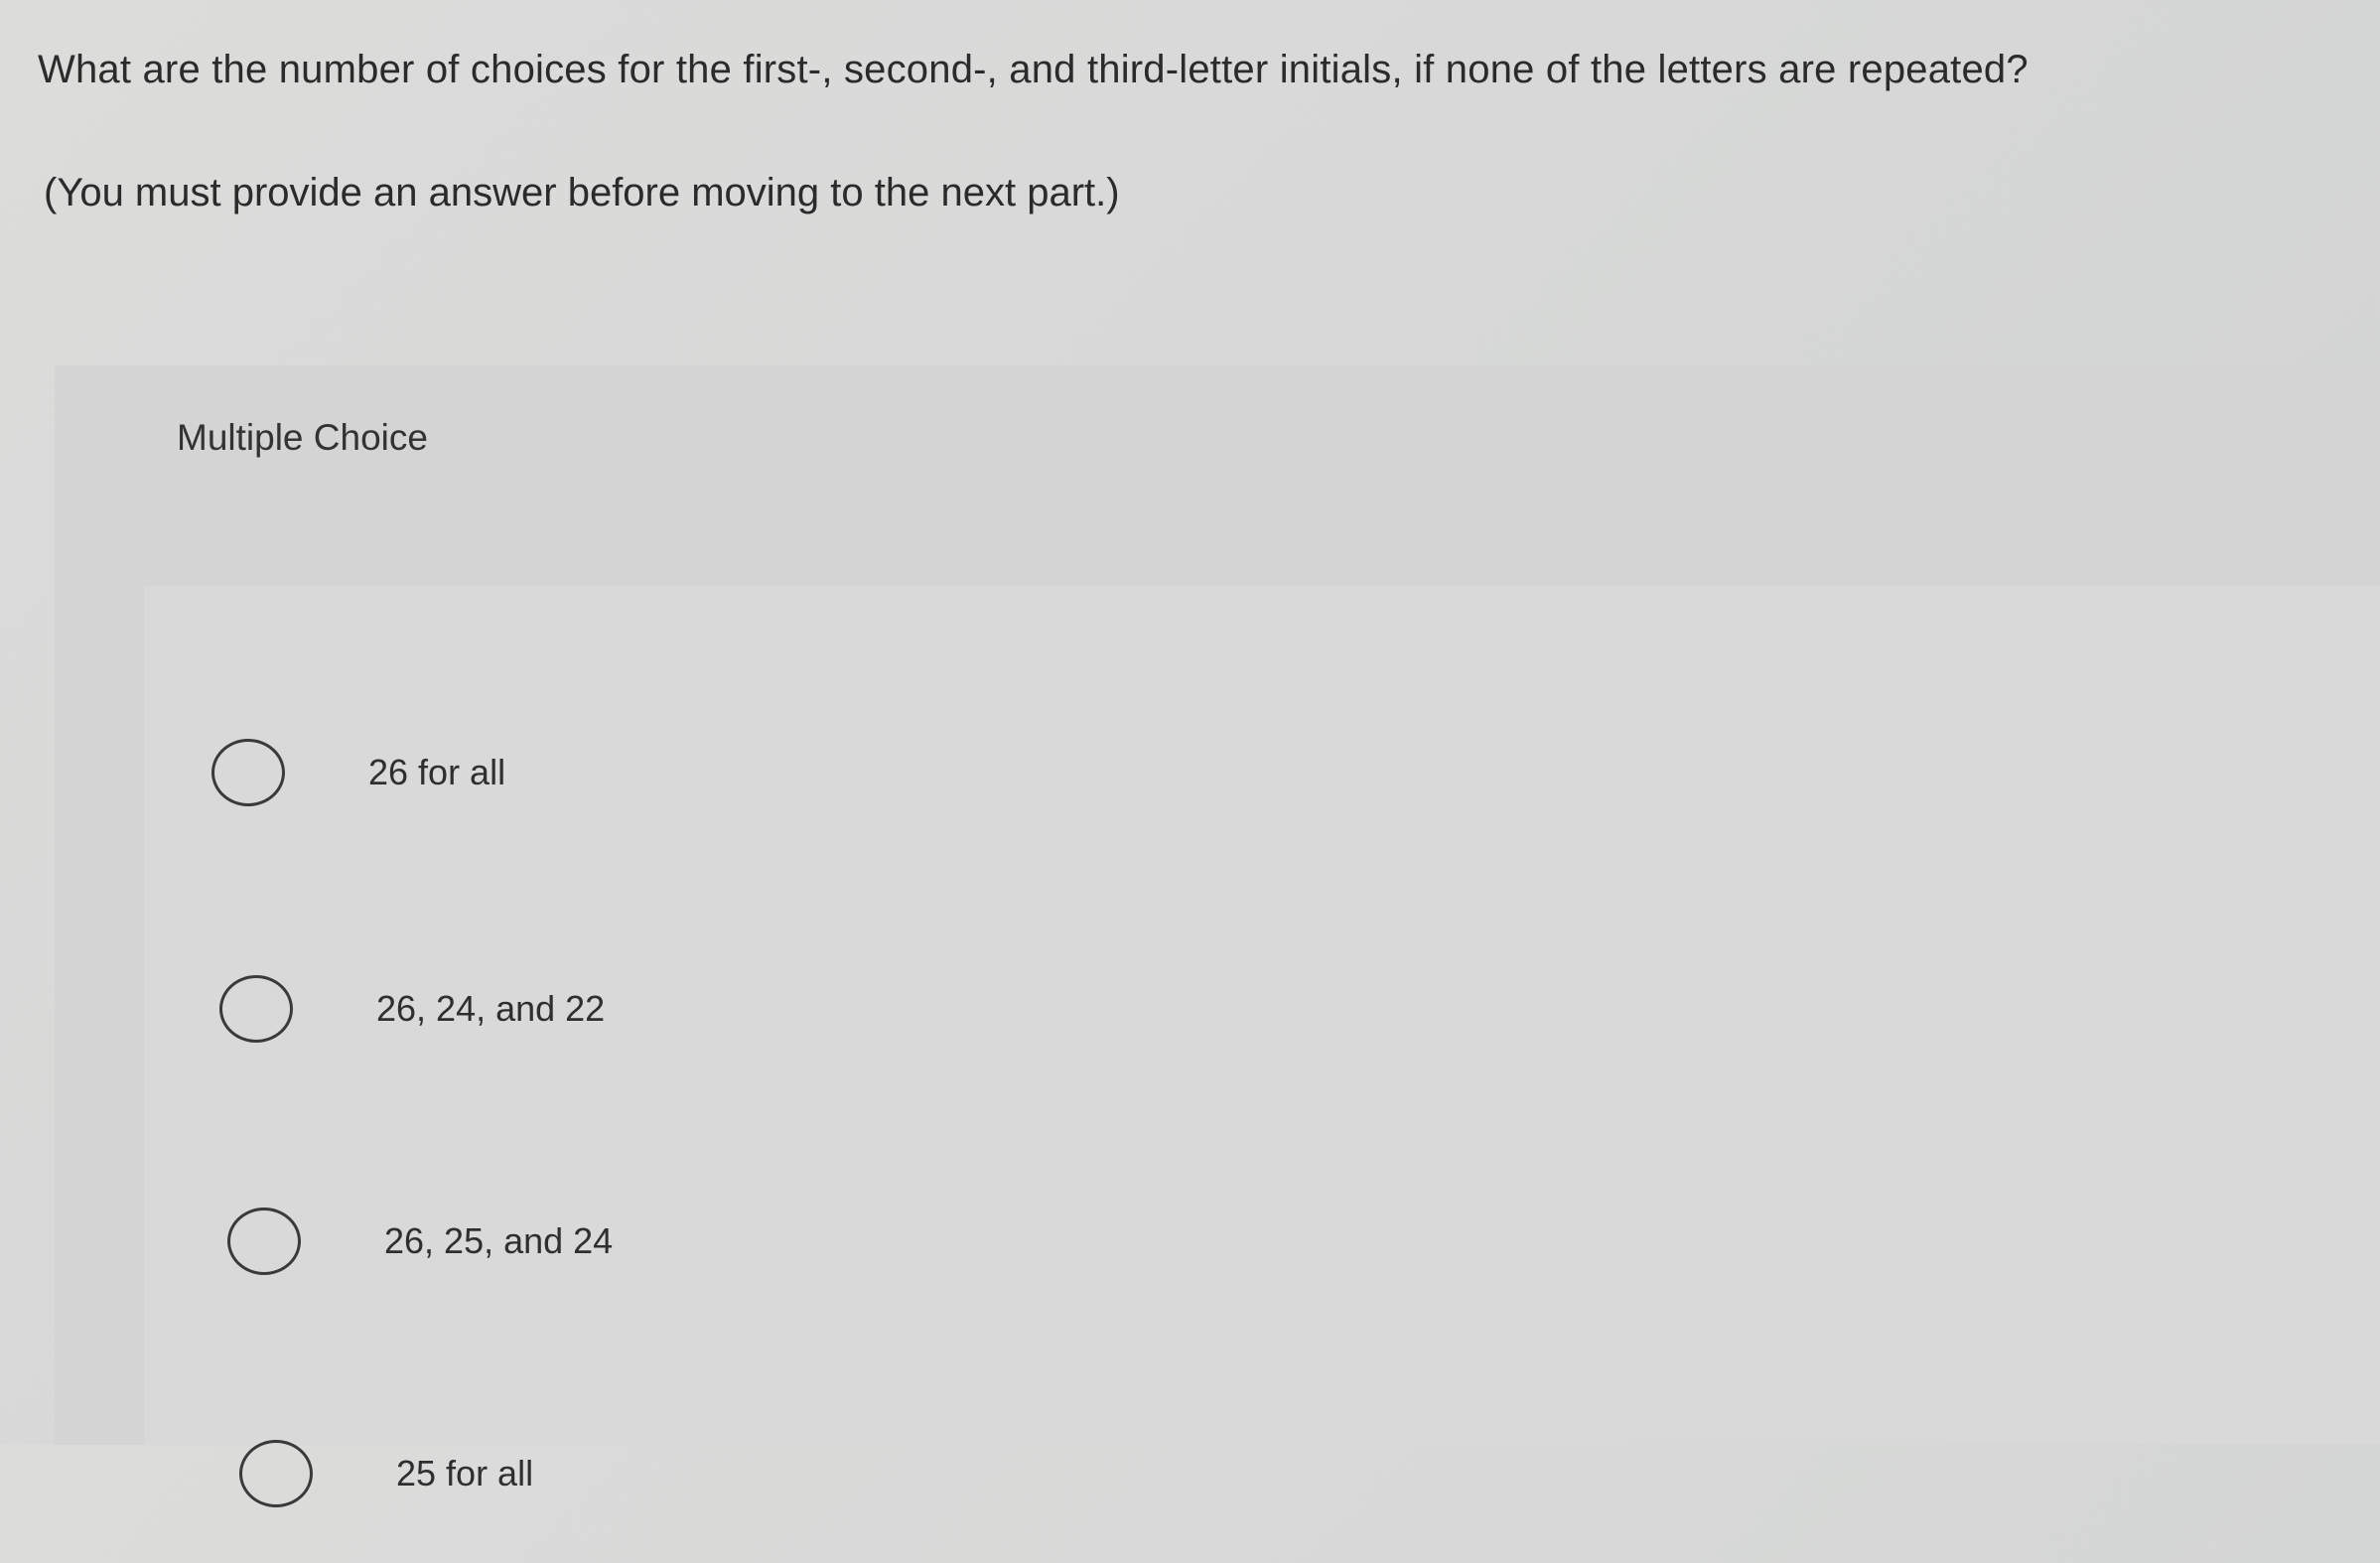  What do you see at coordinates (1295, 772) in the screenshot?
I see `choice-option-1: 26 for all` at bounding box center [1295, 772].